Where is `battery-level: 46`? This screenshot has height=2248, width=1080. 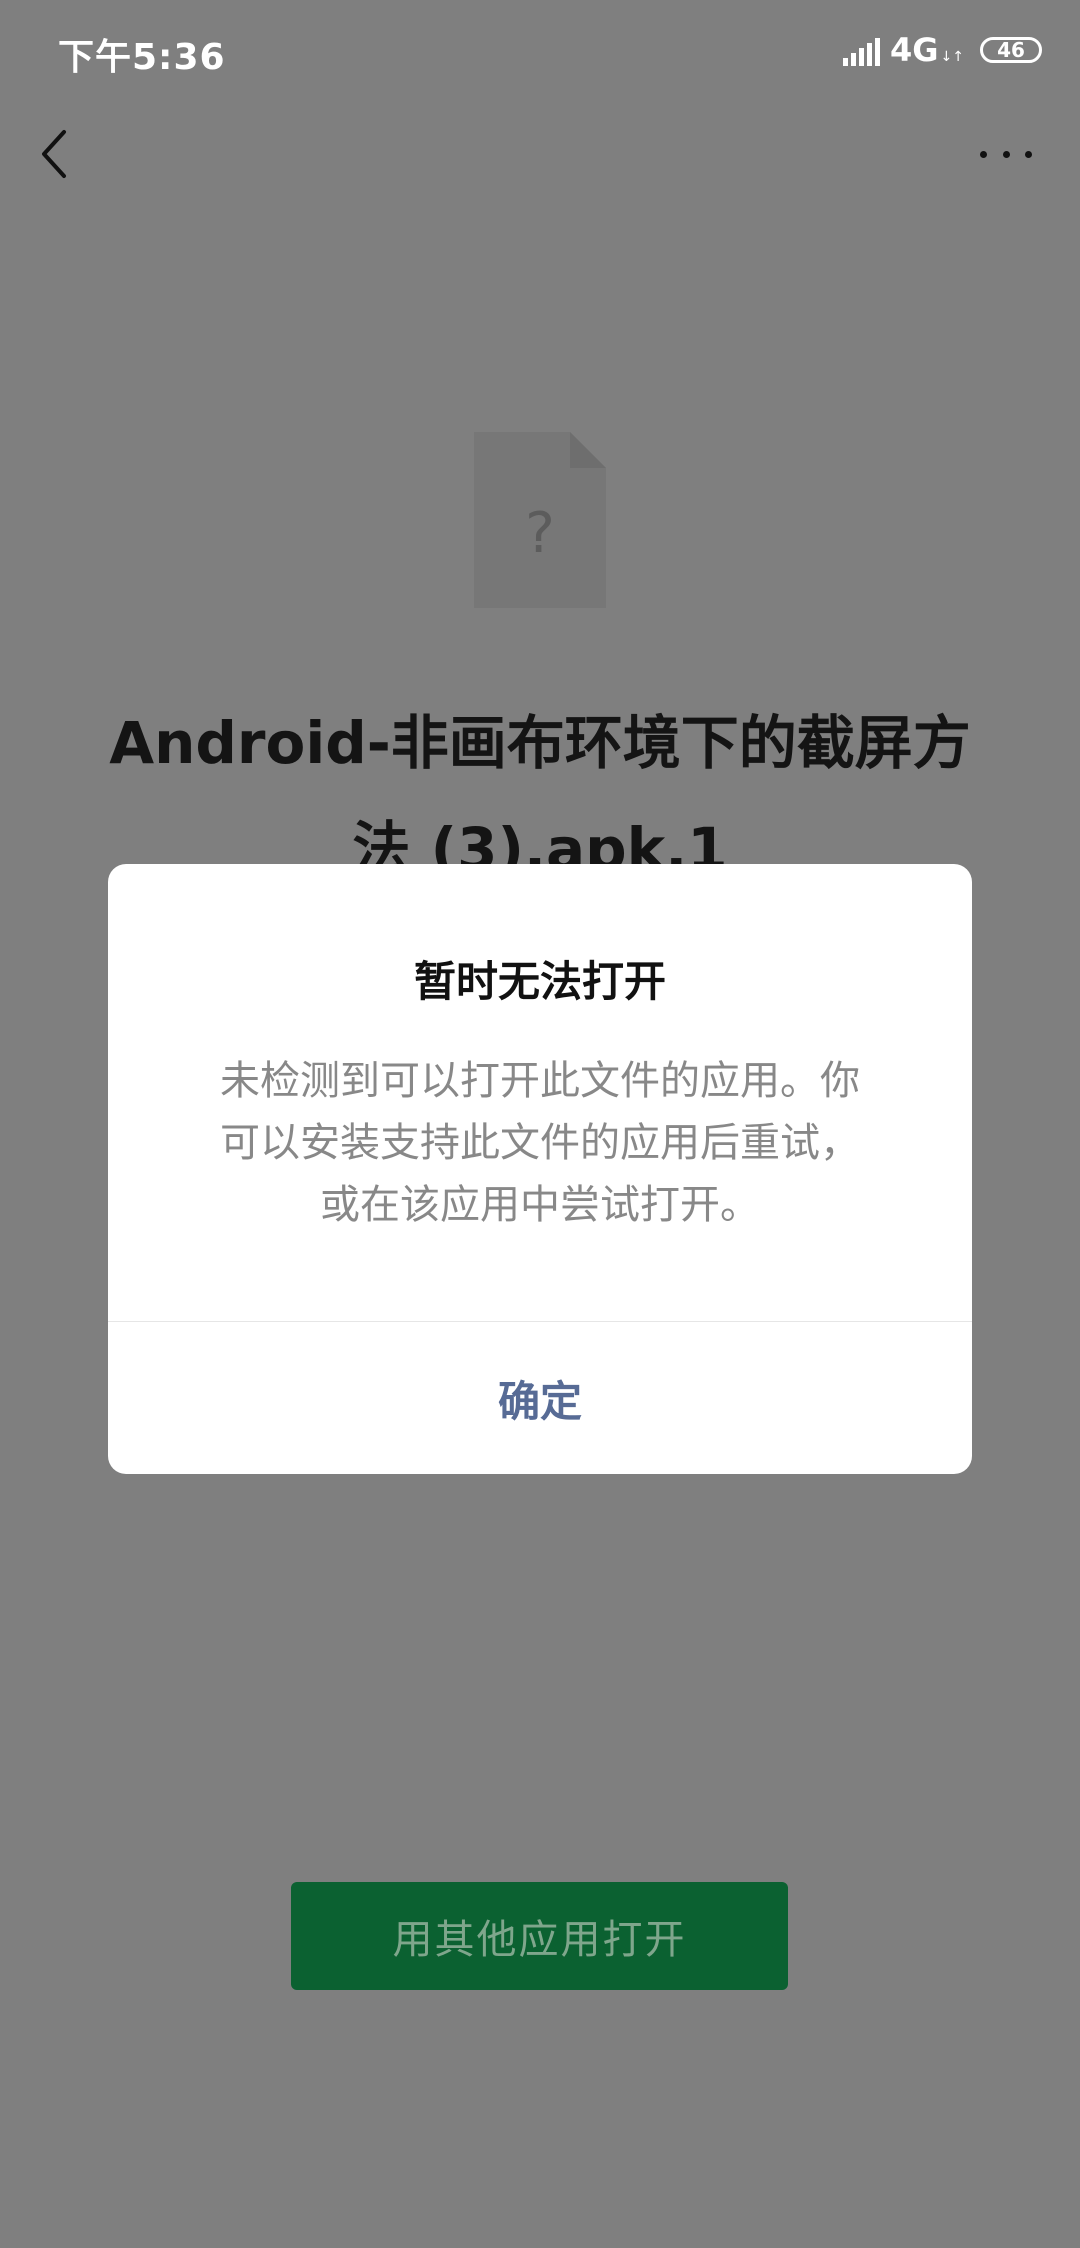 battery-level: 46 is located at coordinates (1011, 50).